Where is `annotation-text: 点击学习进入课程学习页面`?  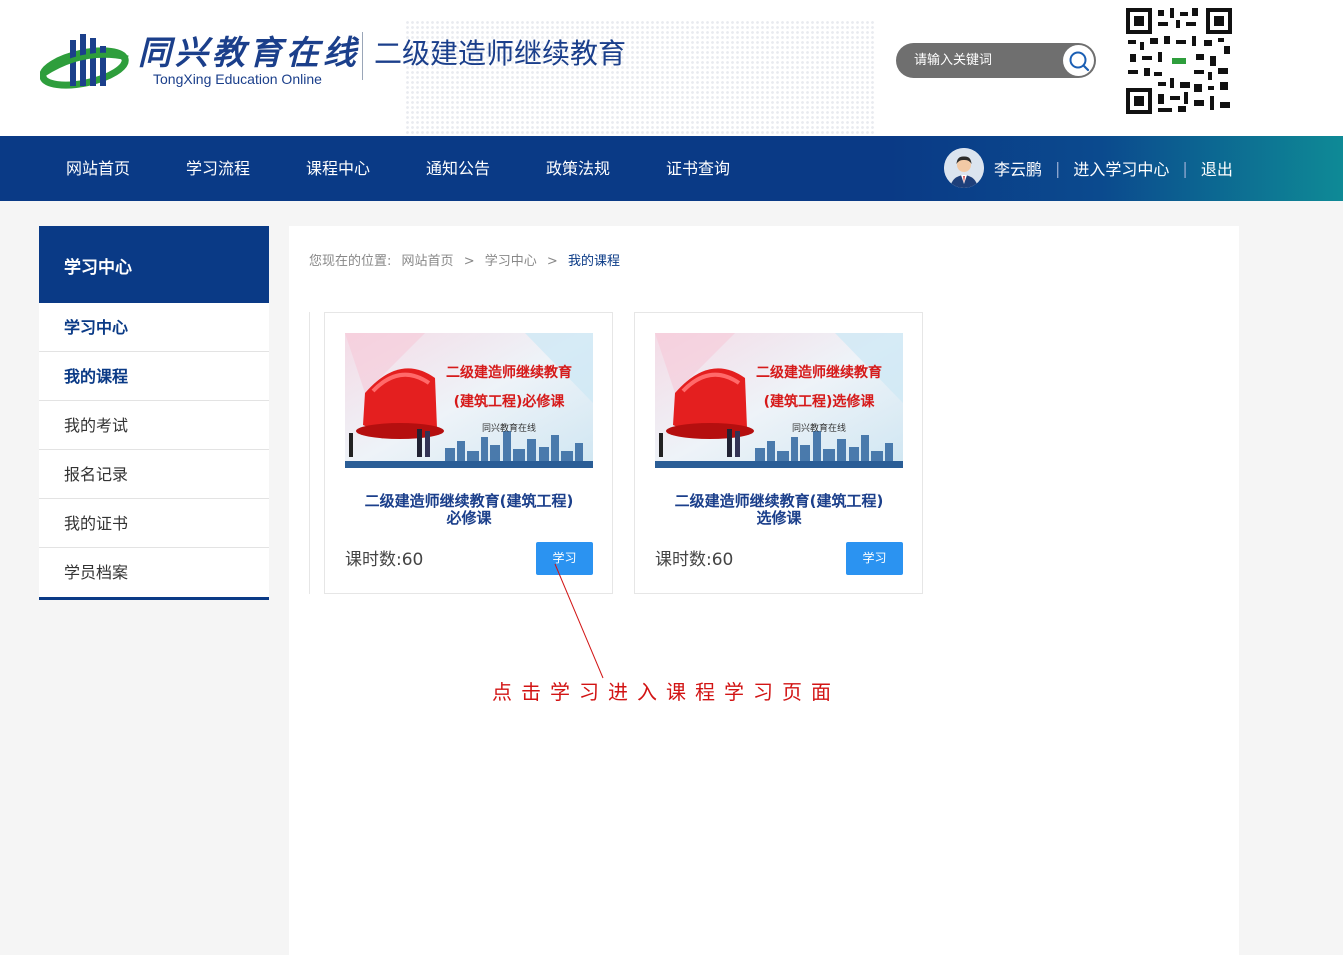 annotation-text: 点击学习进入课程学习页面 is located at coordinates (666, 692).